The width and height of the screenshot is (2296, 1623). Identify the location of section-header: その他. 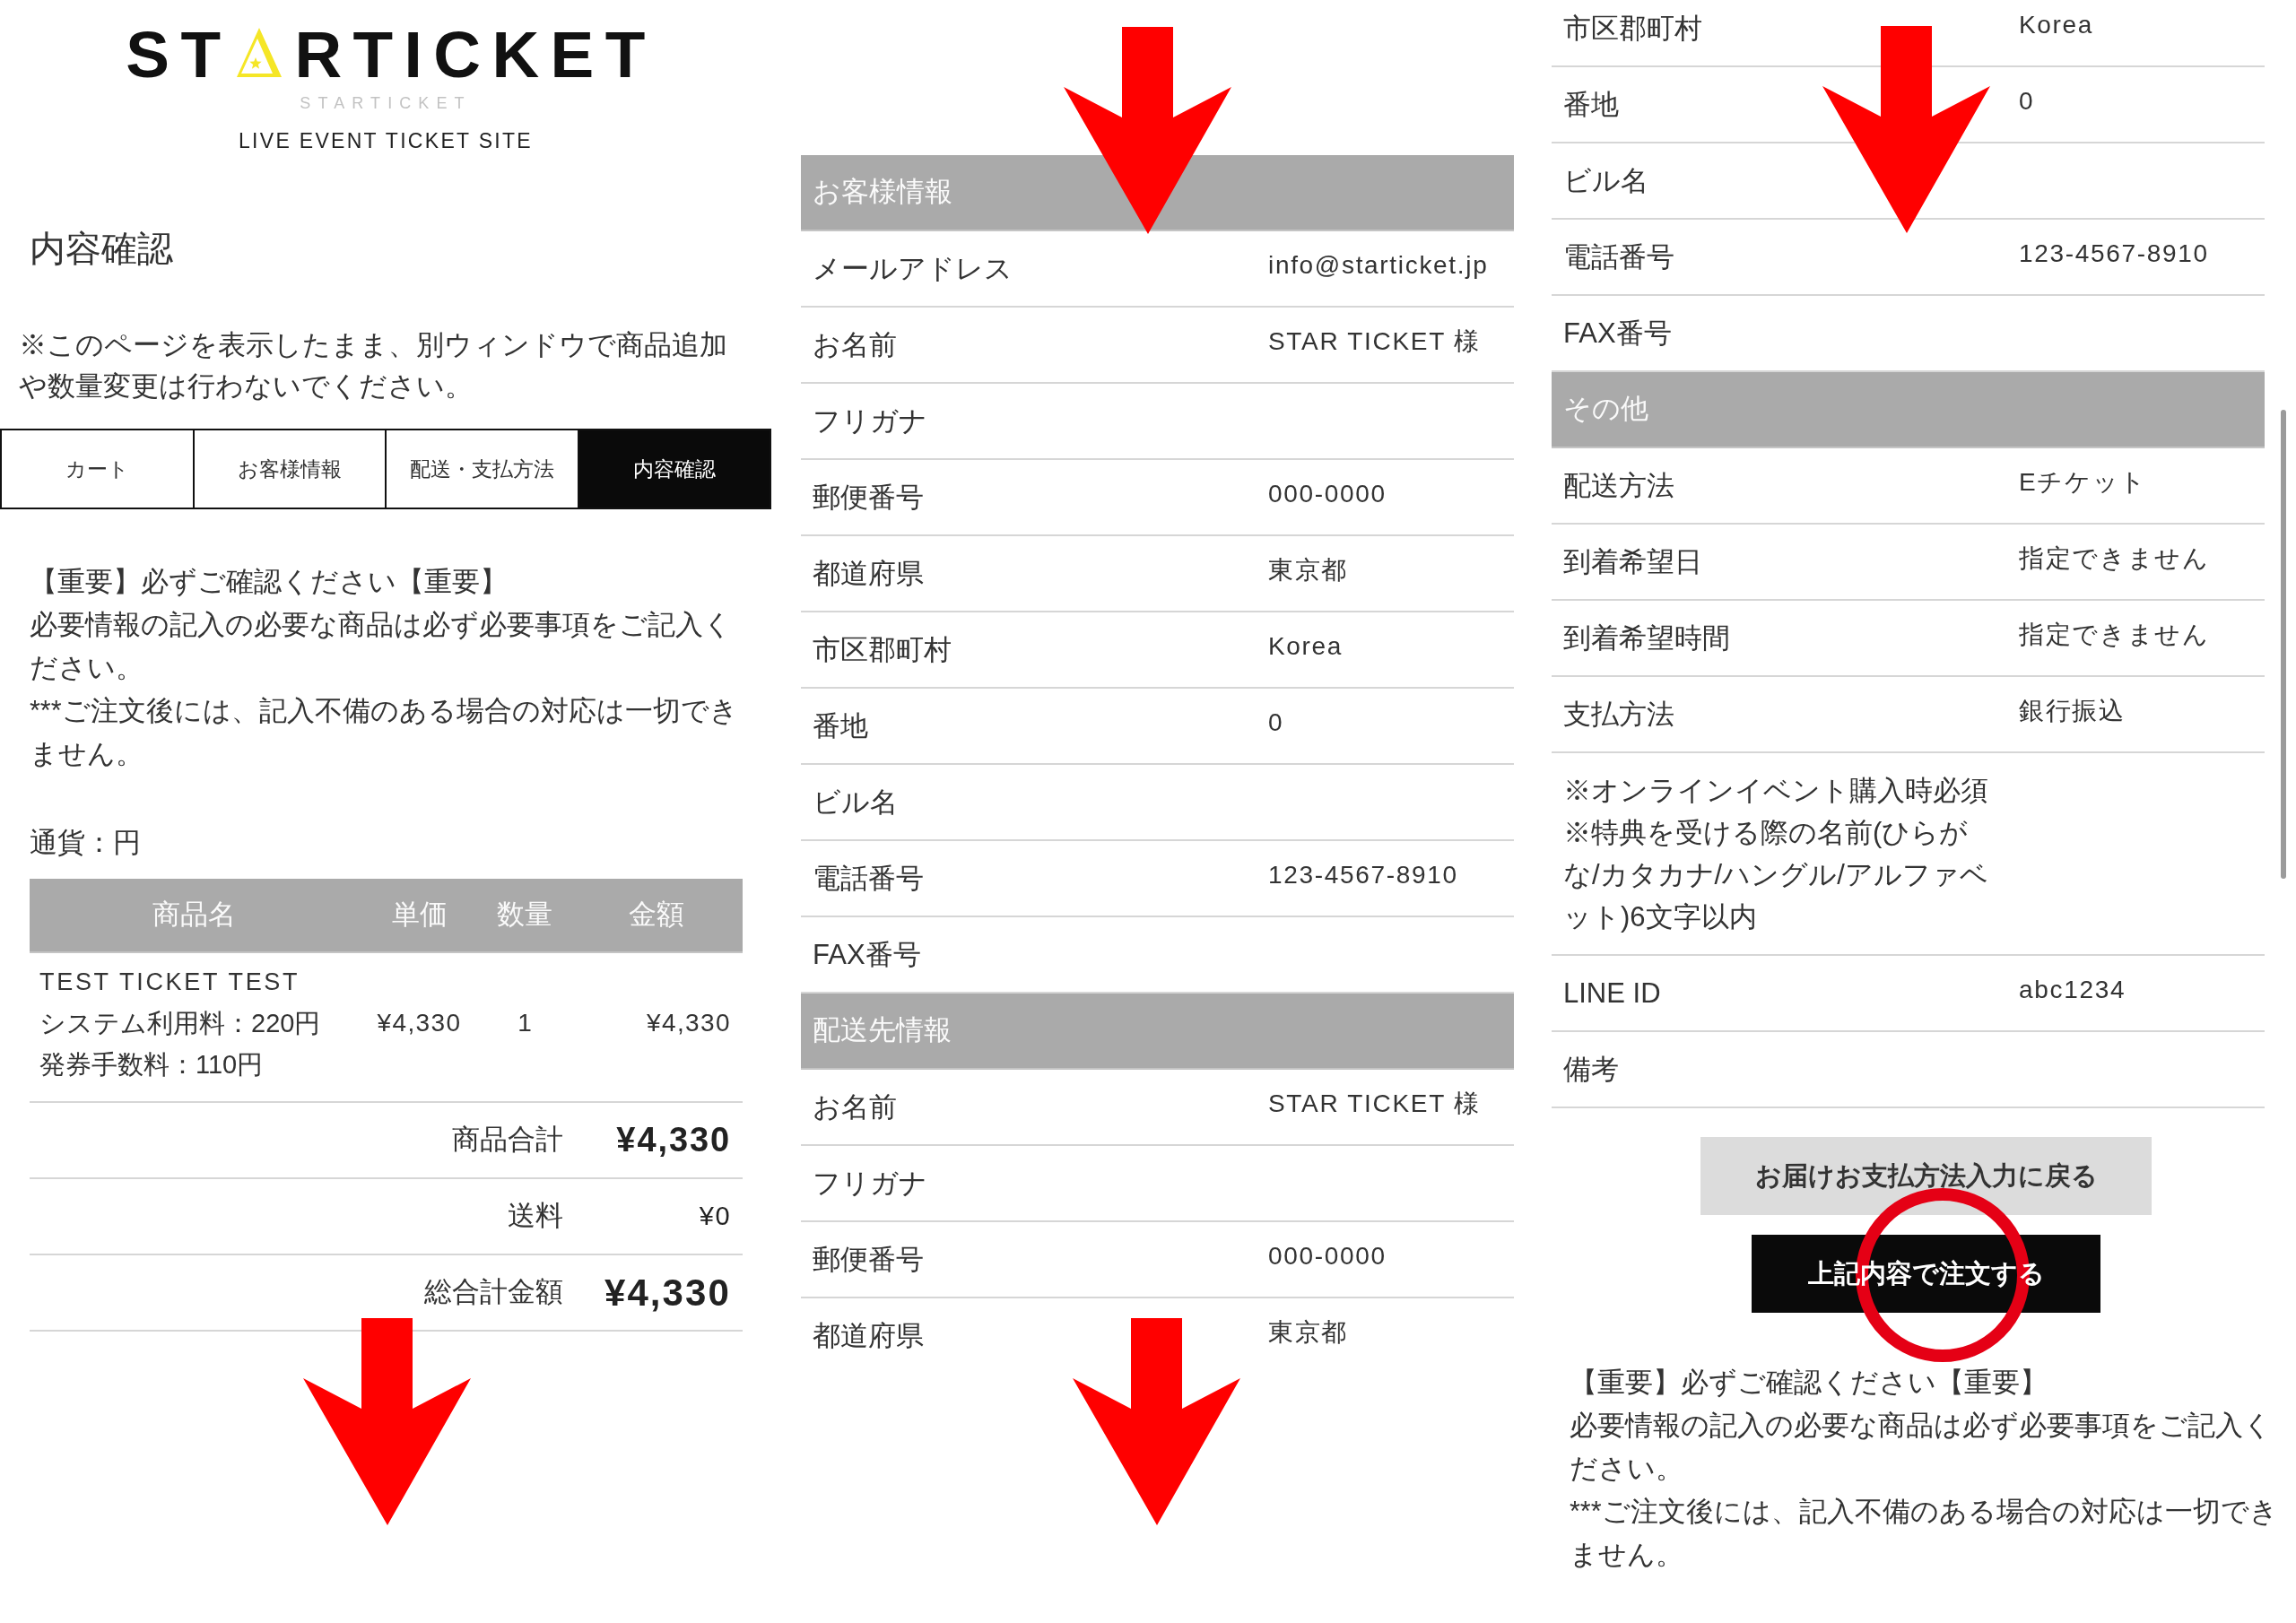
(1908, 410).